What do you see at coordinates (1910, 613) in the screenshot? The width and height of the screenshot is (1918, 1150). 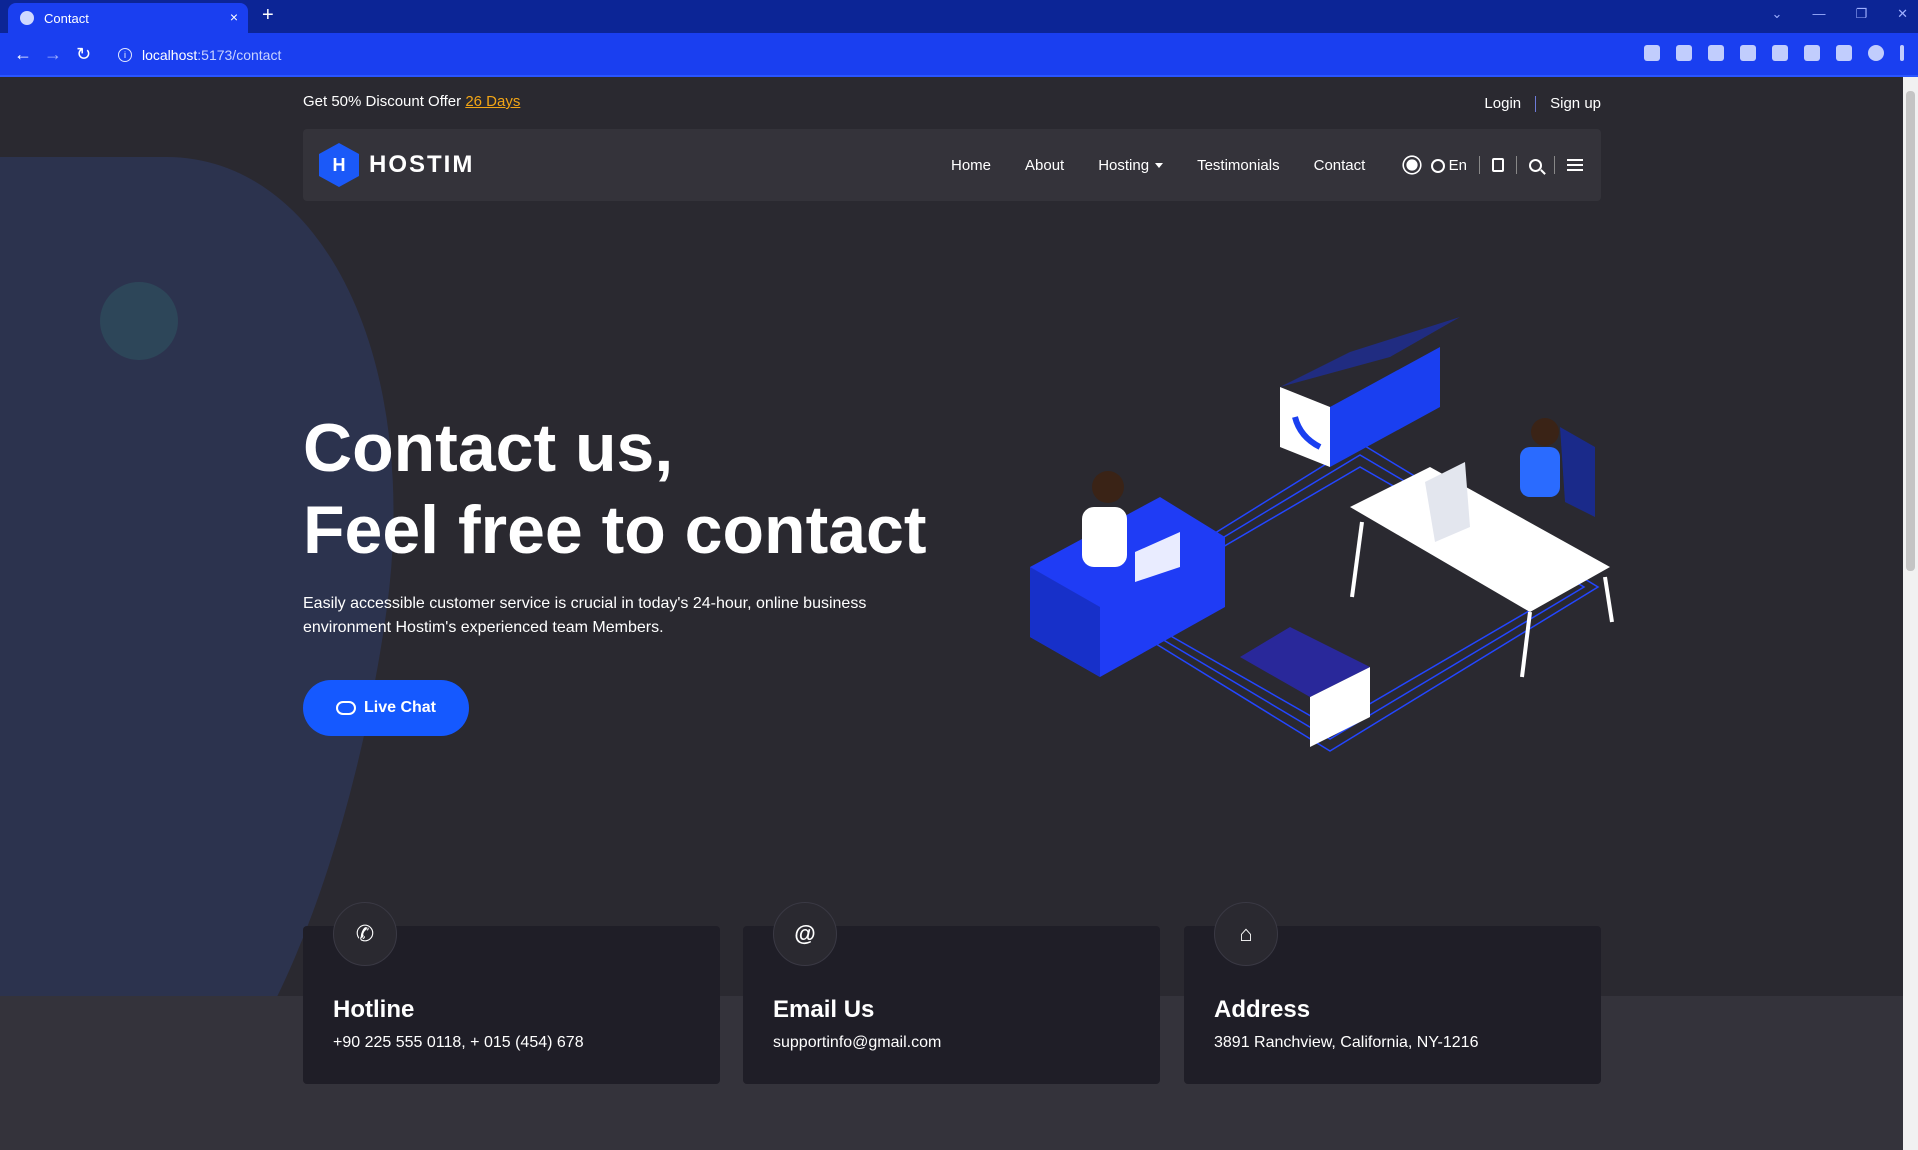 I see `page-scrollbar` at bounding box center [1910, 613].